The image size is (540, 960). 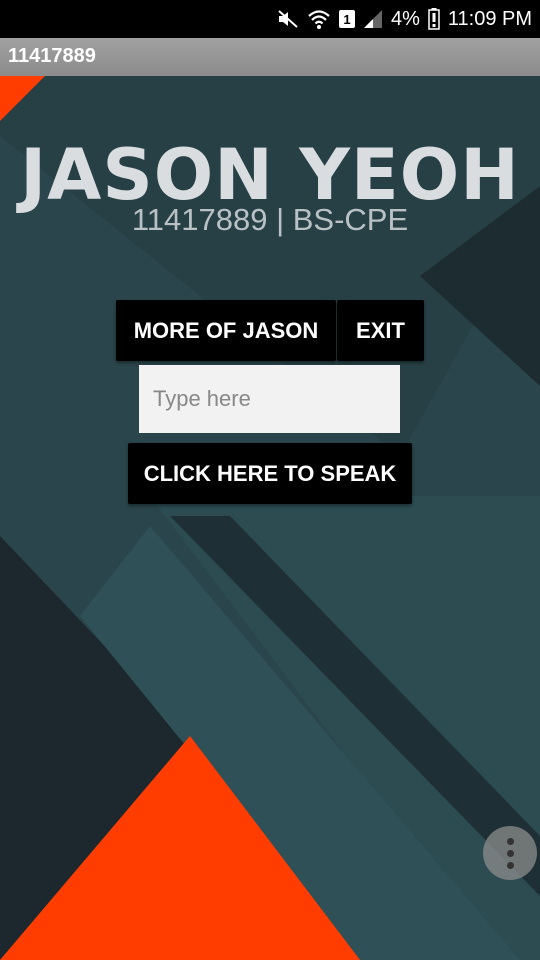 What do you see at coordinates (489, 18) in the screenshot?
I see `clock: 11:09 PM` at bounding box center [489, 18].